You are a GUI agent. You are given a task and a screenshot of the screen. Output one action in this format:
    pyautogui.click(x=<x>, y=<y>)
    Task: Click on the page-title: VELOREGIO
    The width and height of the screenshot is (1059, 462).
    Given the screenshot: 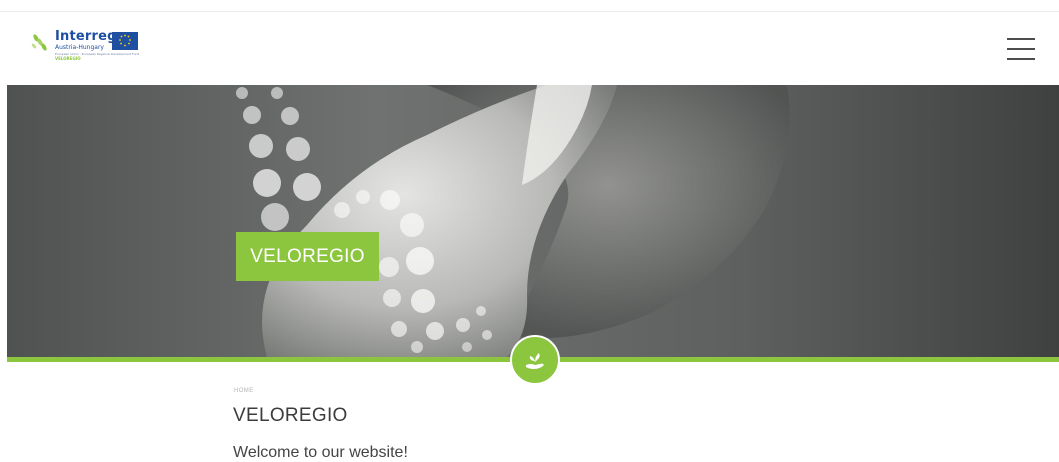 What is the action you would take?
    pyautogui.click(x=290, y=415)
    